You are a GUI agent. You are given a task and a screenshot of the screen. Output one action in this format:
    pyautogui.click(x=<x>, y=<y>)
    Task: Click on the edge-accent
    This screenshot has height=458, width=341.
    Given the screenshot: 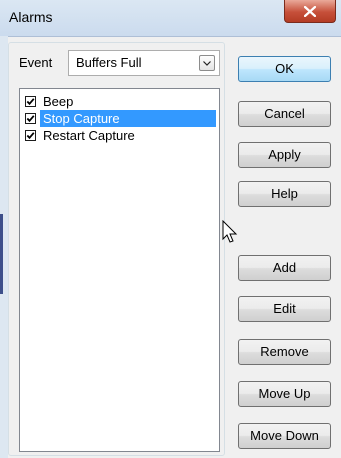 What is the action you would take?
    pyautogui.click(x=1, y=254)
    